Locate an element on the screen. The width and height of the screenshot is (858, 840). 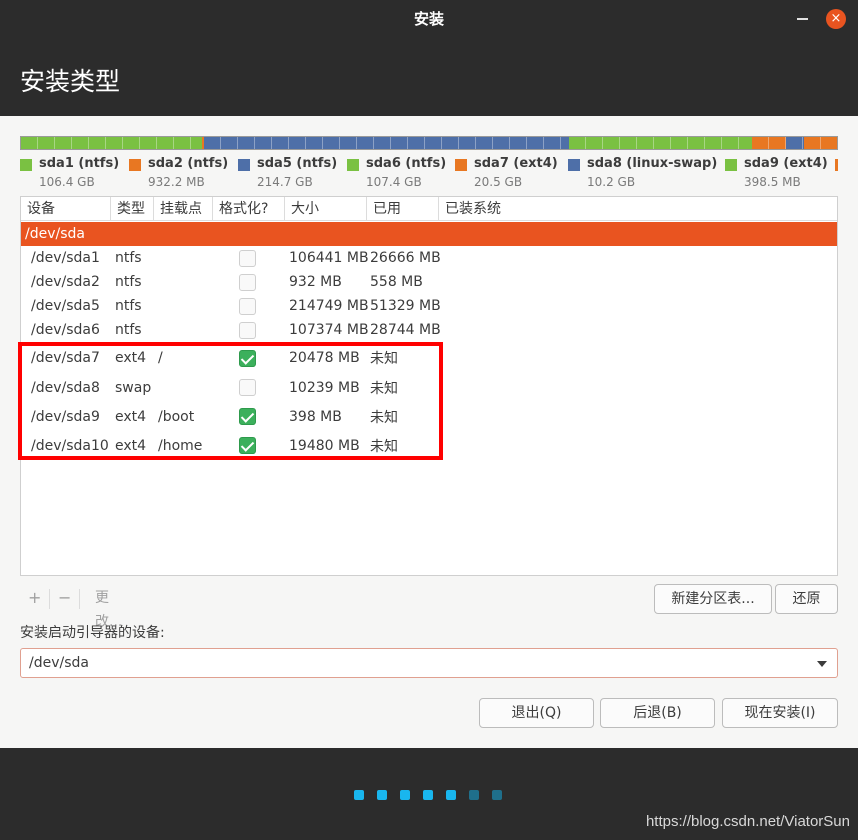
cell-mount: /home is located at coordinates (180, 445).